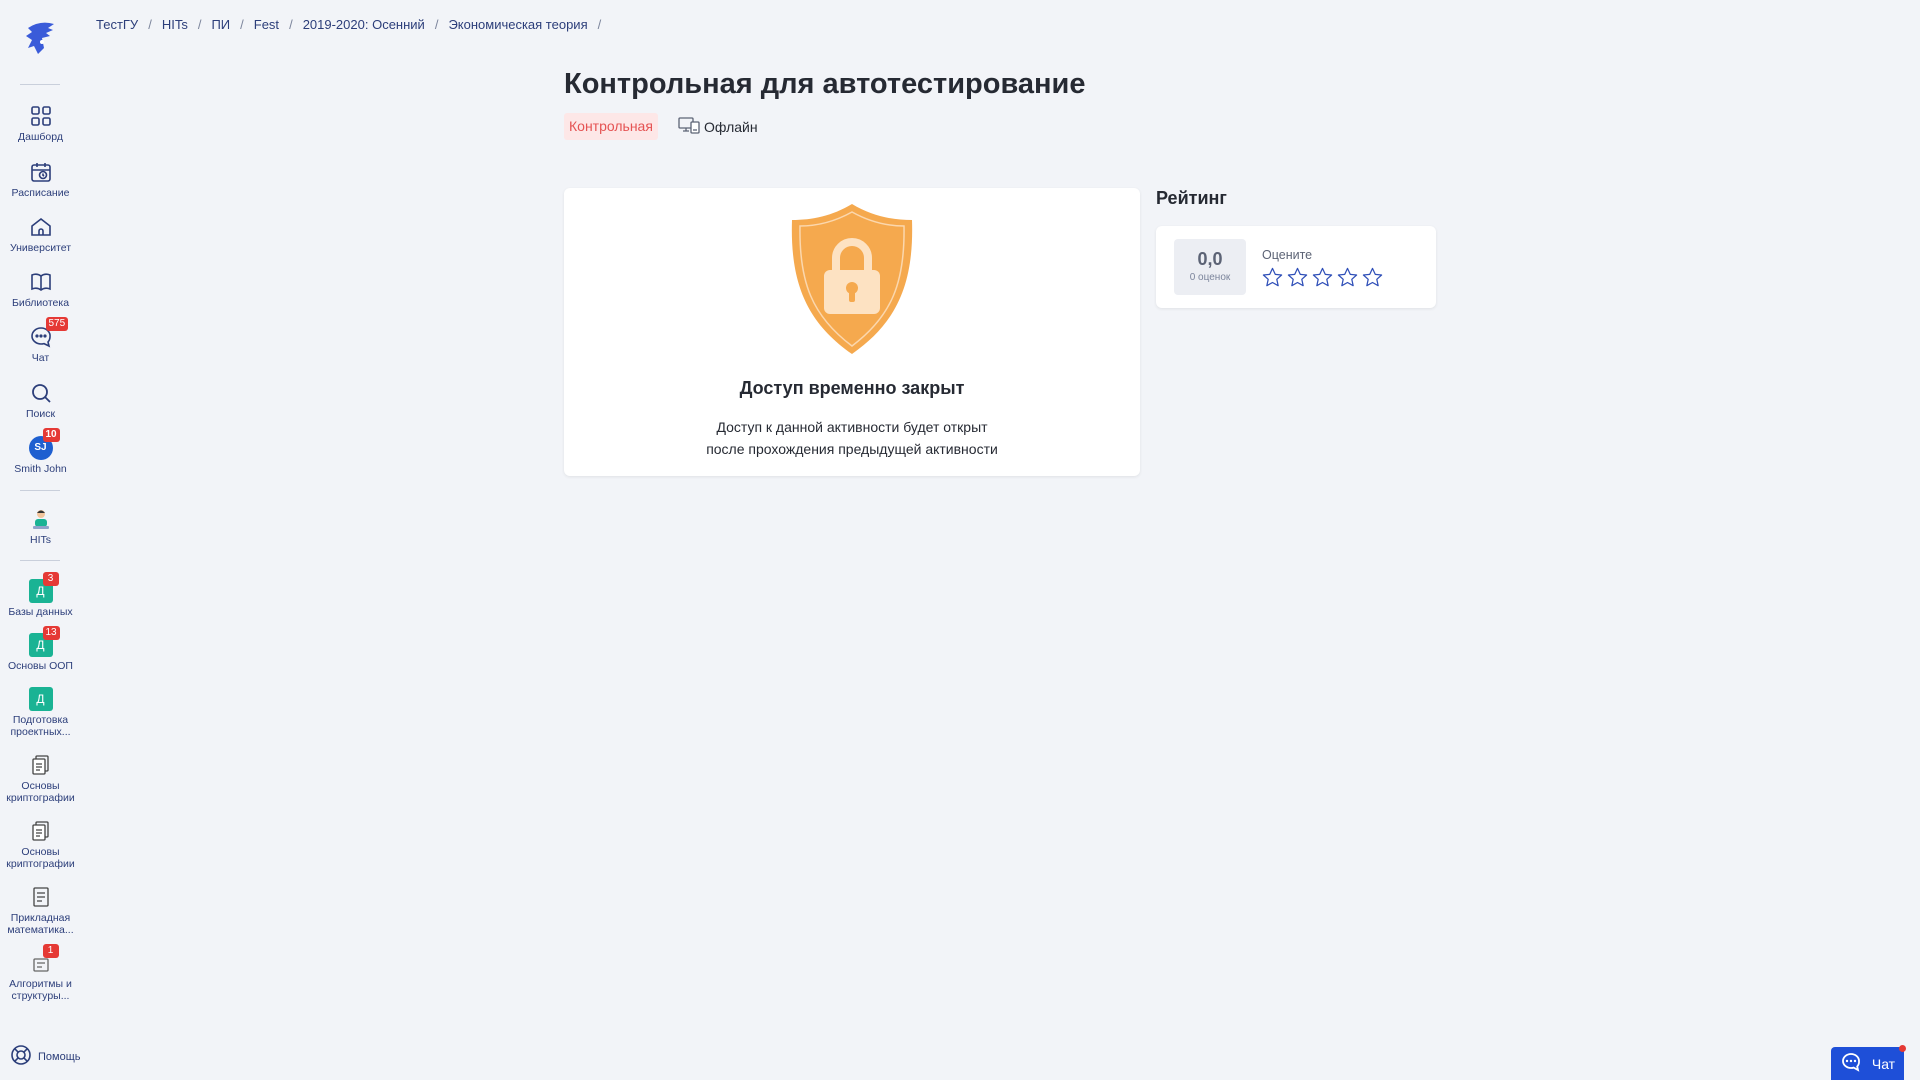 The width and height of the screenshot is (1920, 1080). Describe the element at coordinates (175, 24) in the screenshot. I see `breadcrumb-item: HITs` at that location.